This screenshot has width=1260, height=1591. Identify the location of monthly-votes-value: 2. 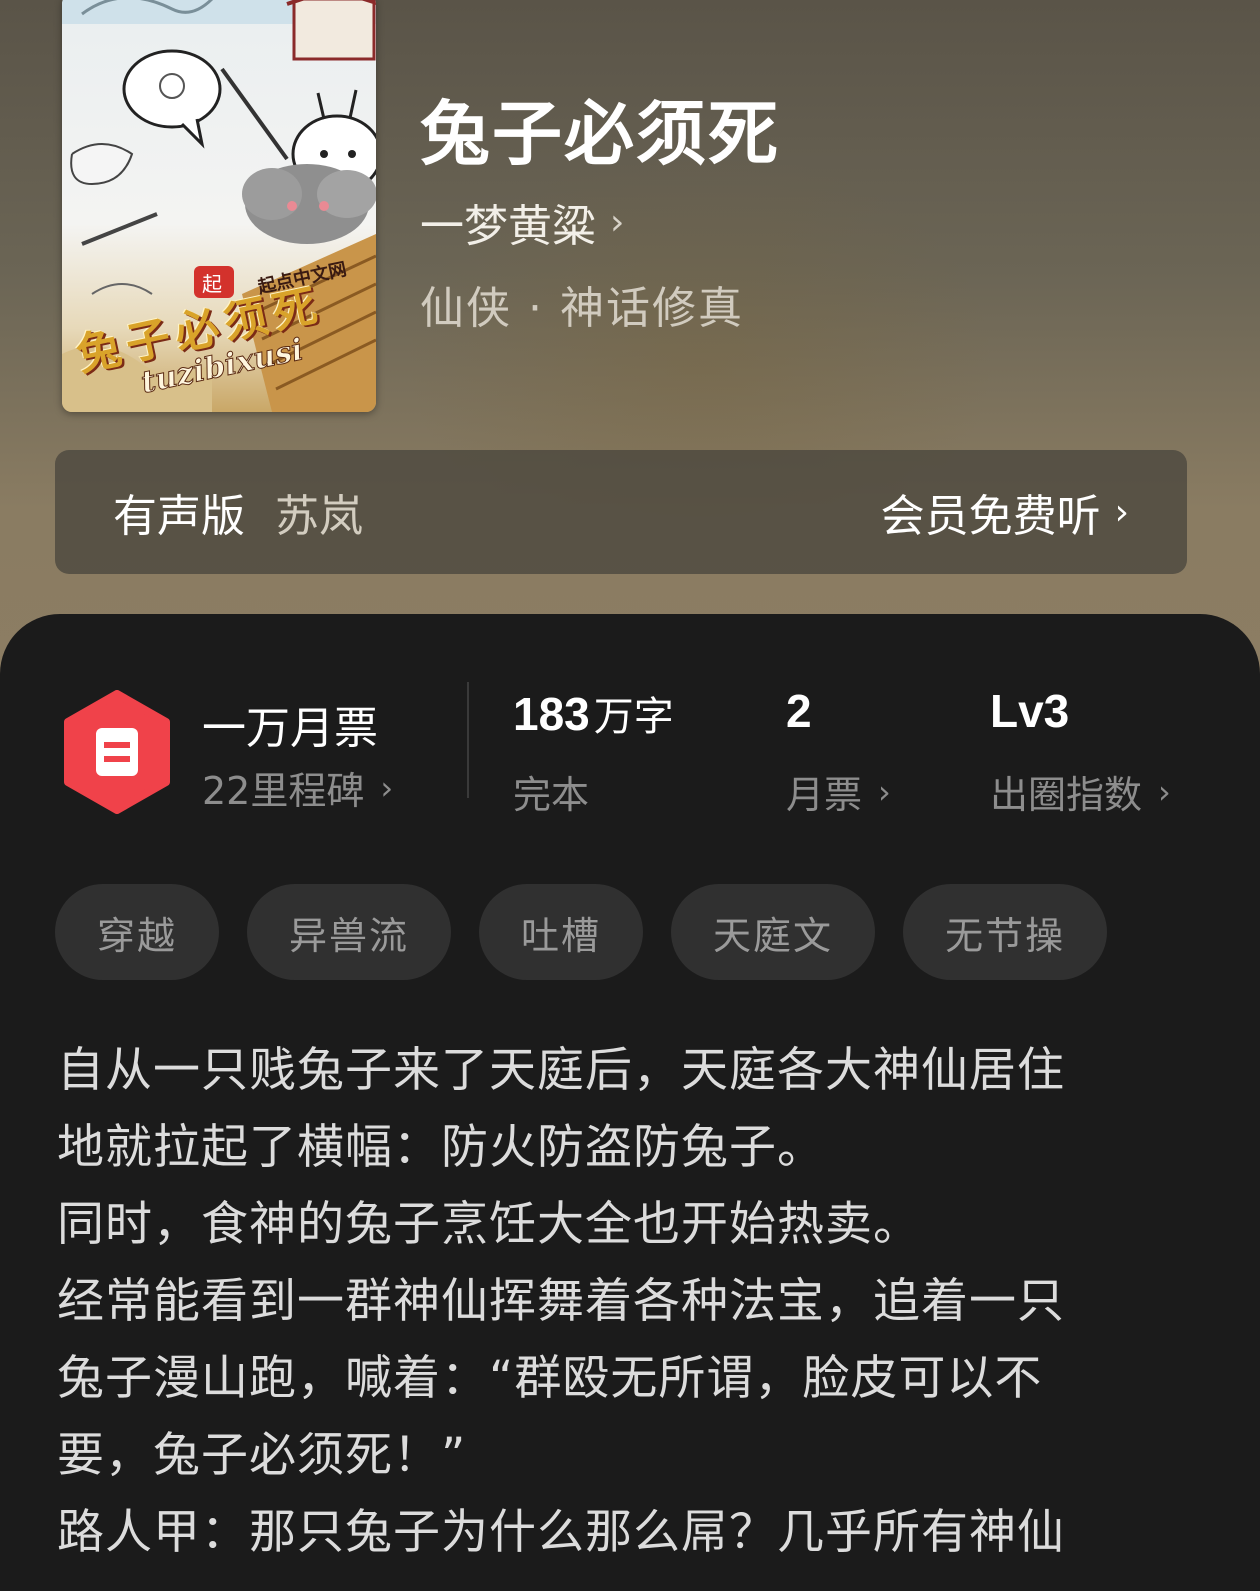
(799, 711).